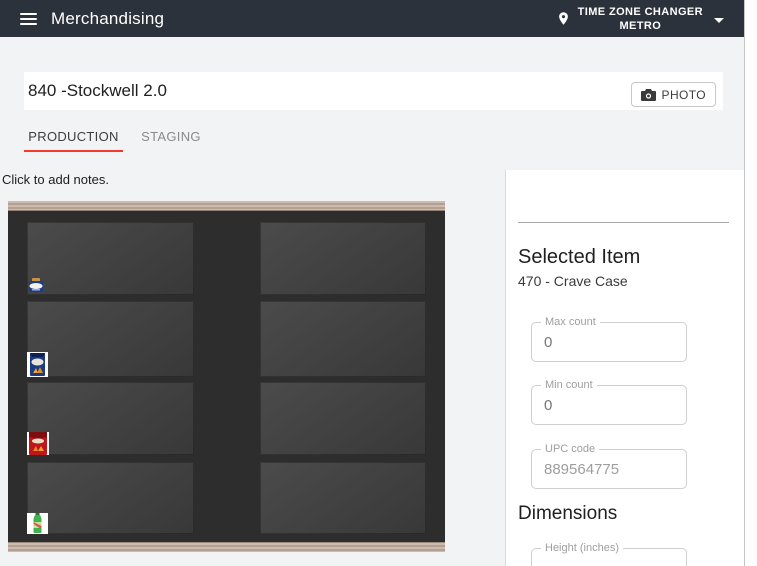 The height and width of the screenshot is (566, 757). What do you see at coordinates (36, 285) in the screenshot?
I see `product-butter-tub-image` at bounding box center [36, 285].